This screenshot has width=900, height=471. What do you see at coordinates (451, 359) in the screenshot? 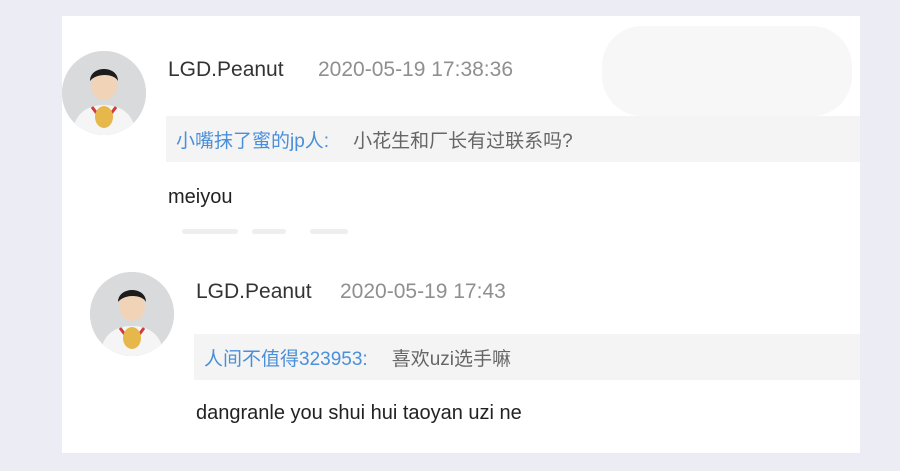
I see `quoted-text: 喜欢uzi选手嘛` at bounding box center [451, 359].